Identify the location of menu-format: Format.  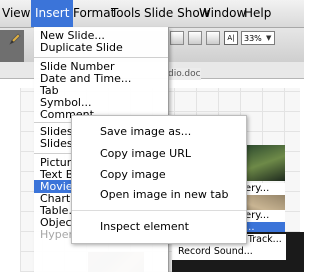
(94, 13).